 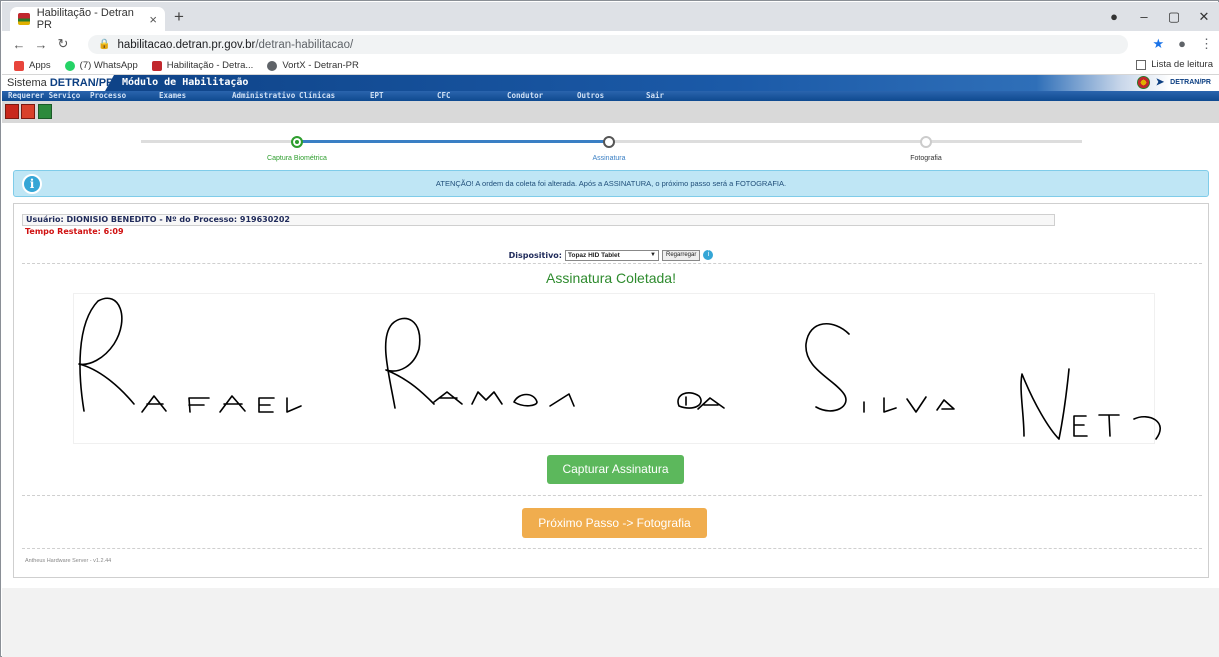 What do you see at coordinates (304, 44) in the screenshot?
I see `url-path: /detran-habilitacao/` at bounding box center [304, 44].